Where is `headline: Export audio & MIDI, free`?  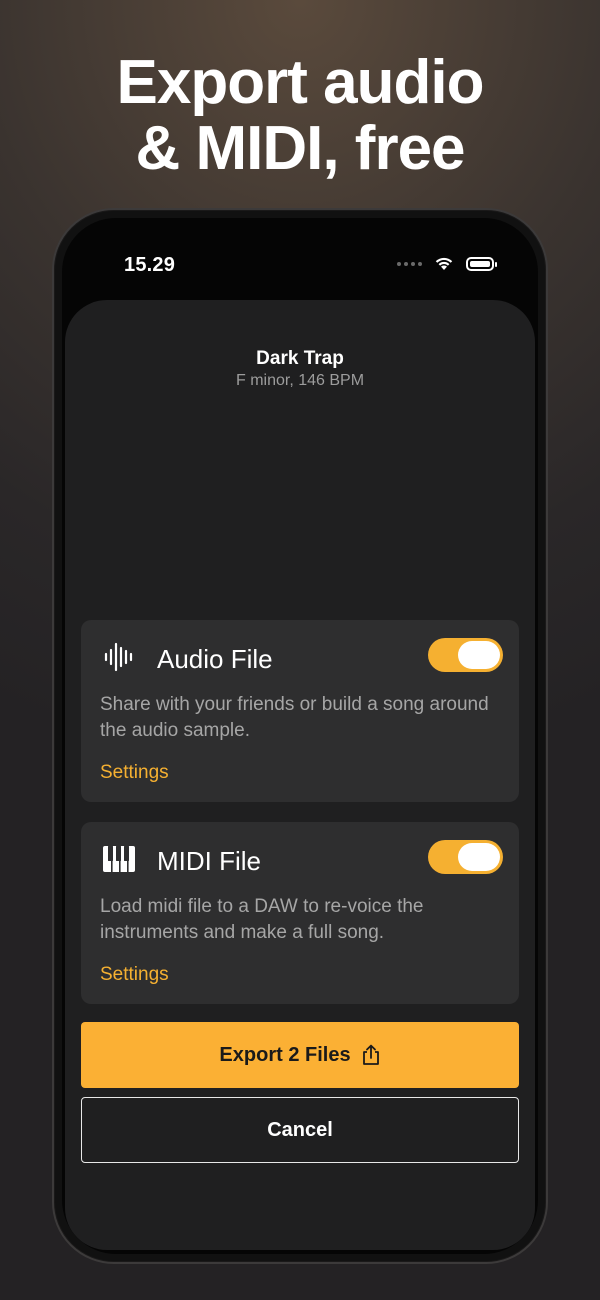 headline: Export audio & MIDI, free is located at coordinates (300, 116).